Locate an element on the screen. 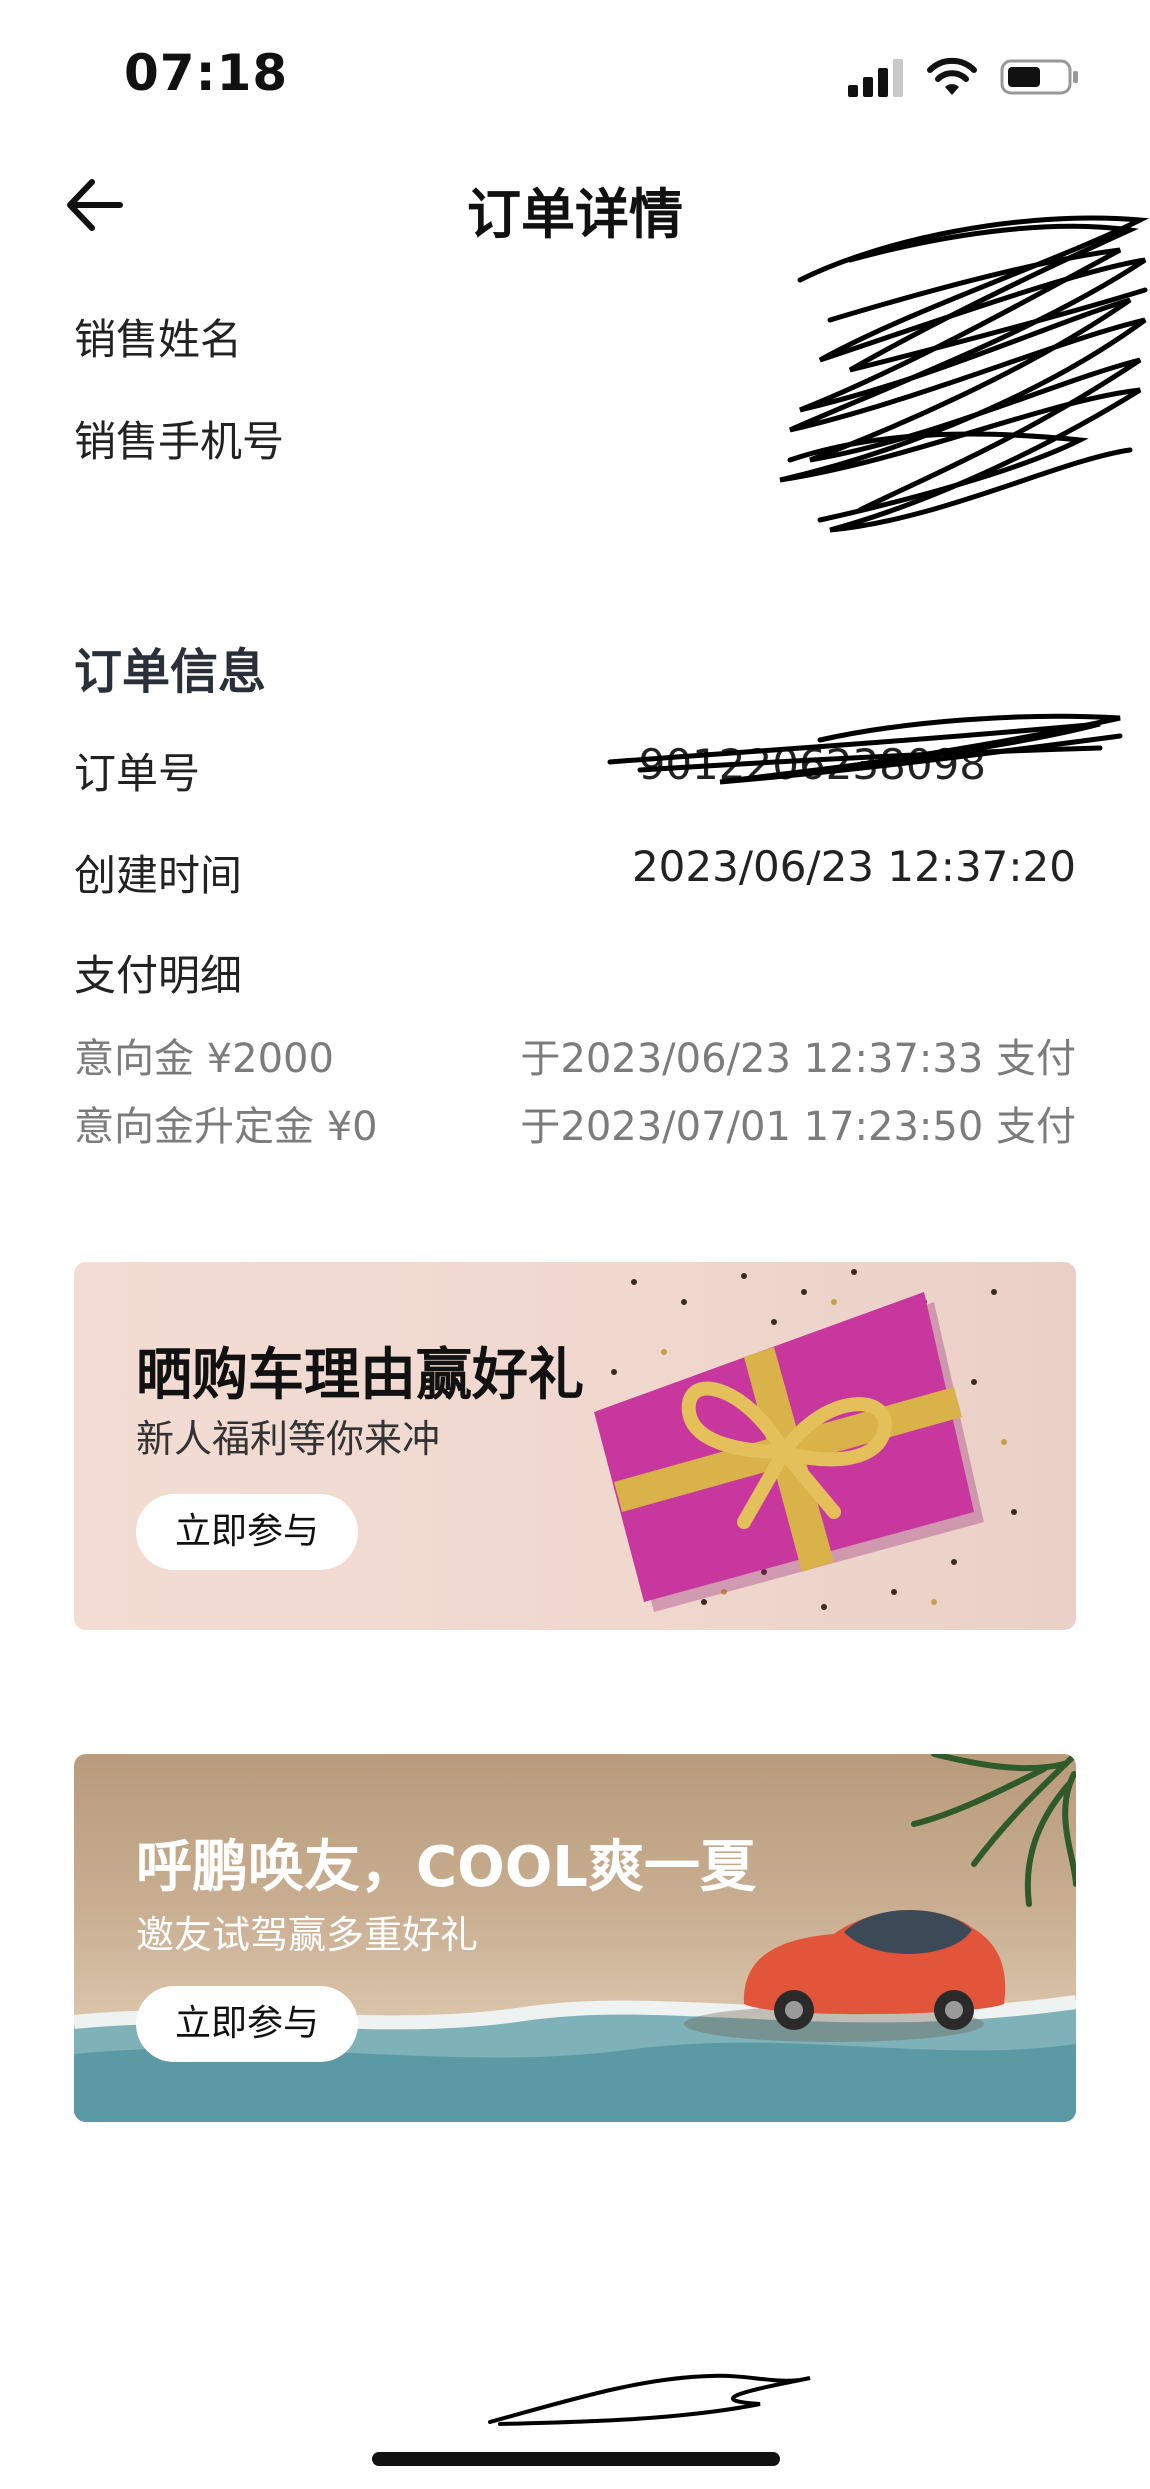 The height and width of the screenshot is (2489, 1150). wifi-icon is located at coordinates (952, 76).